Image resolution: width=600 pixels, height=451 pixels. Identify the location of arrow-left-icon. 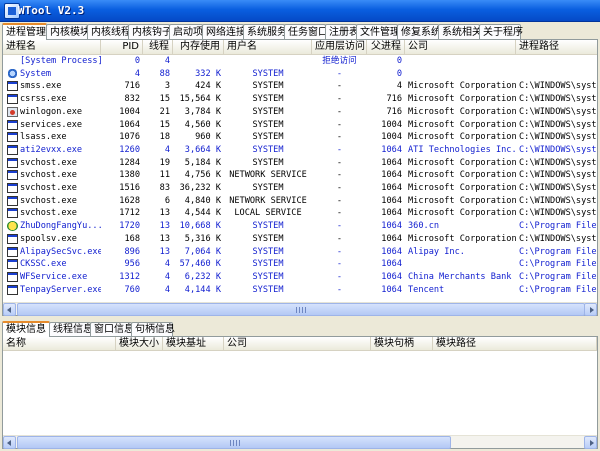
(9, 443).